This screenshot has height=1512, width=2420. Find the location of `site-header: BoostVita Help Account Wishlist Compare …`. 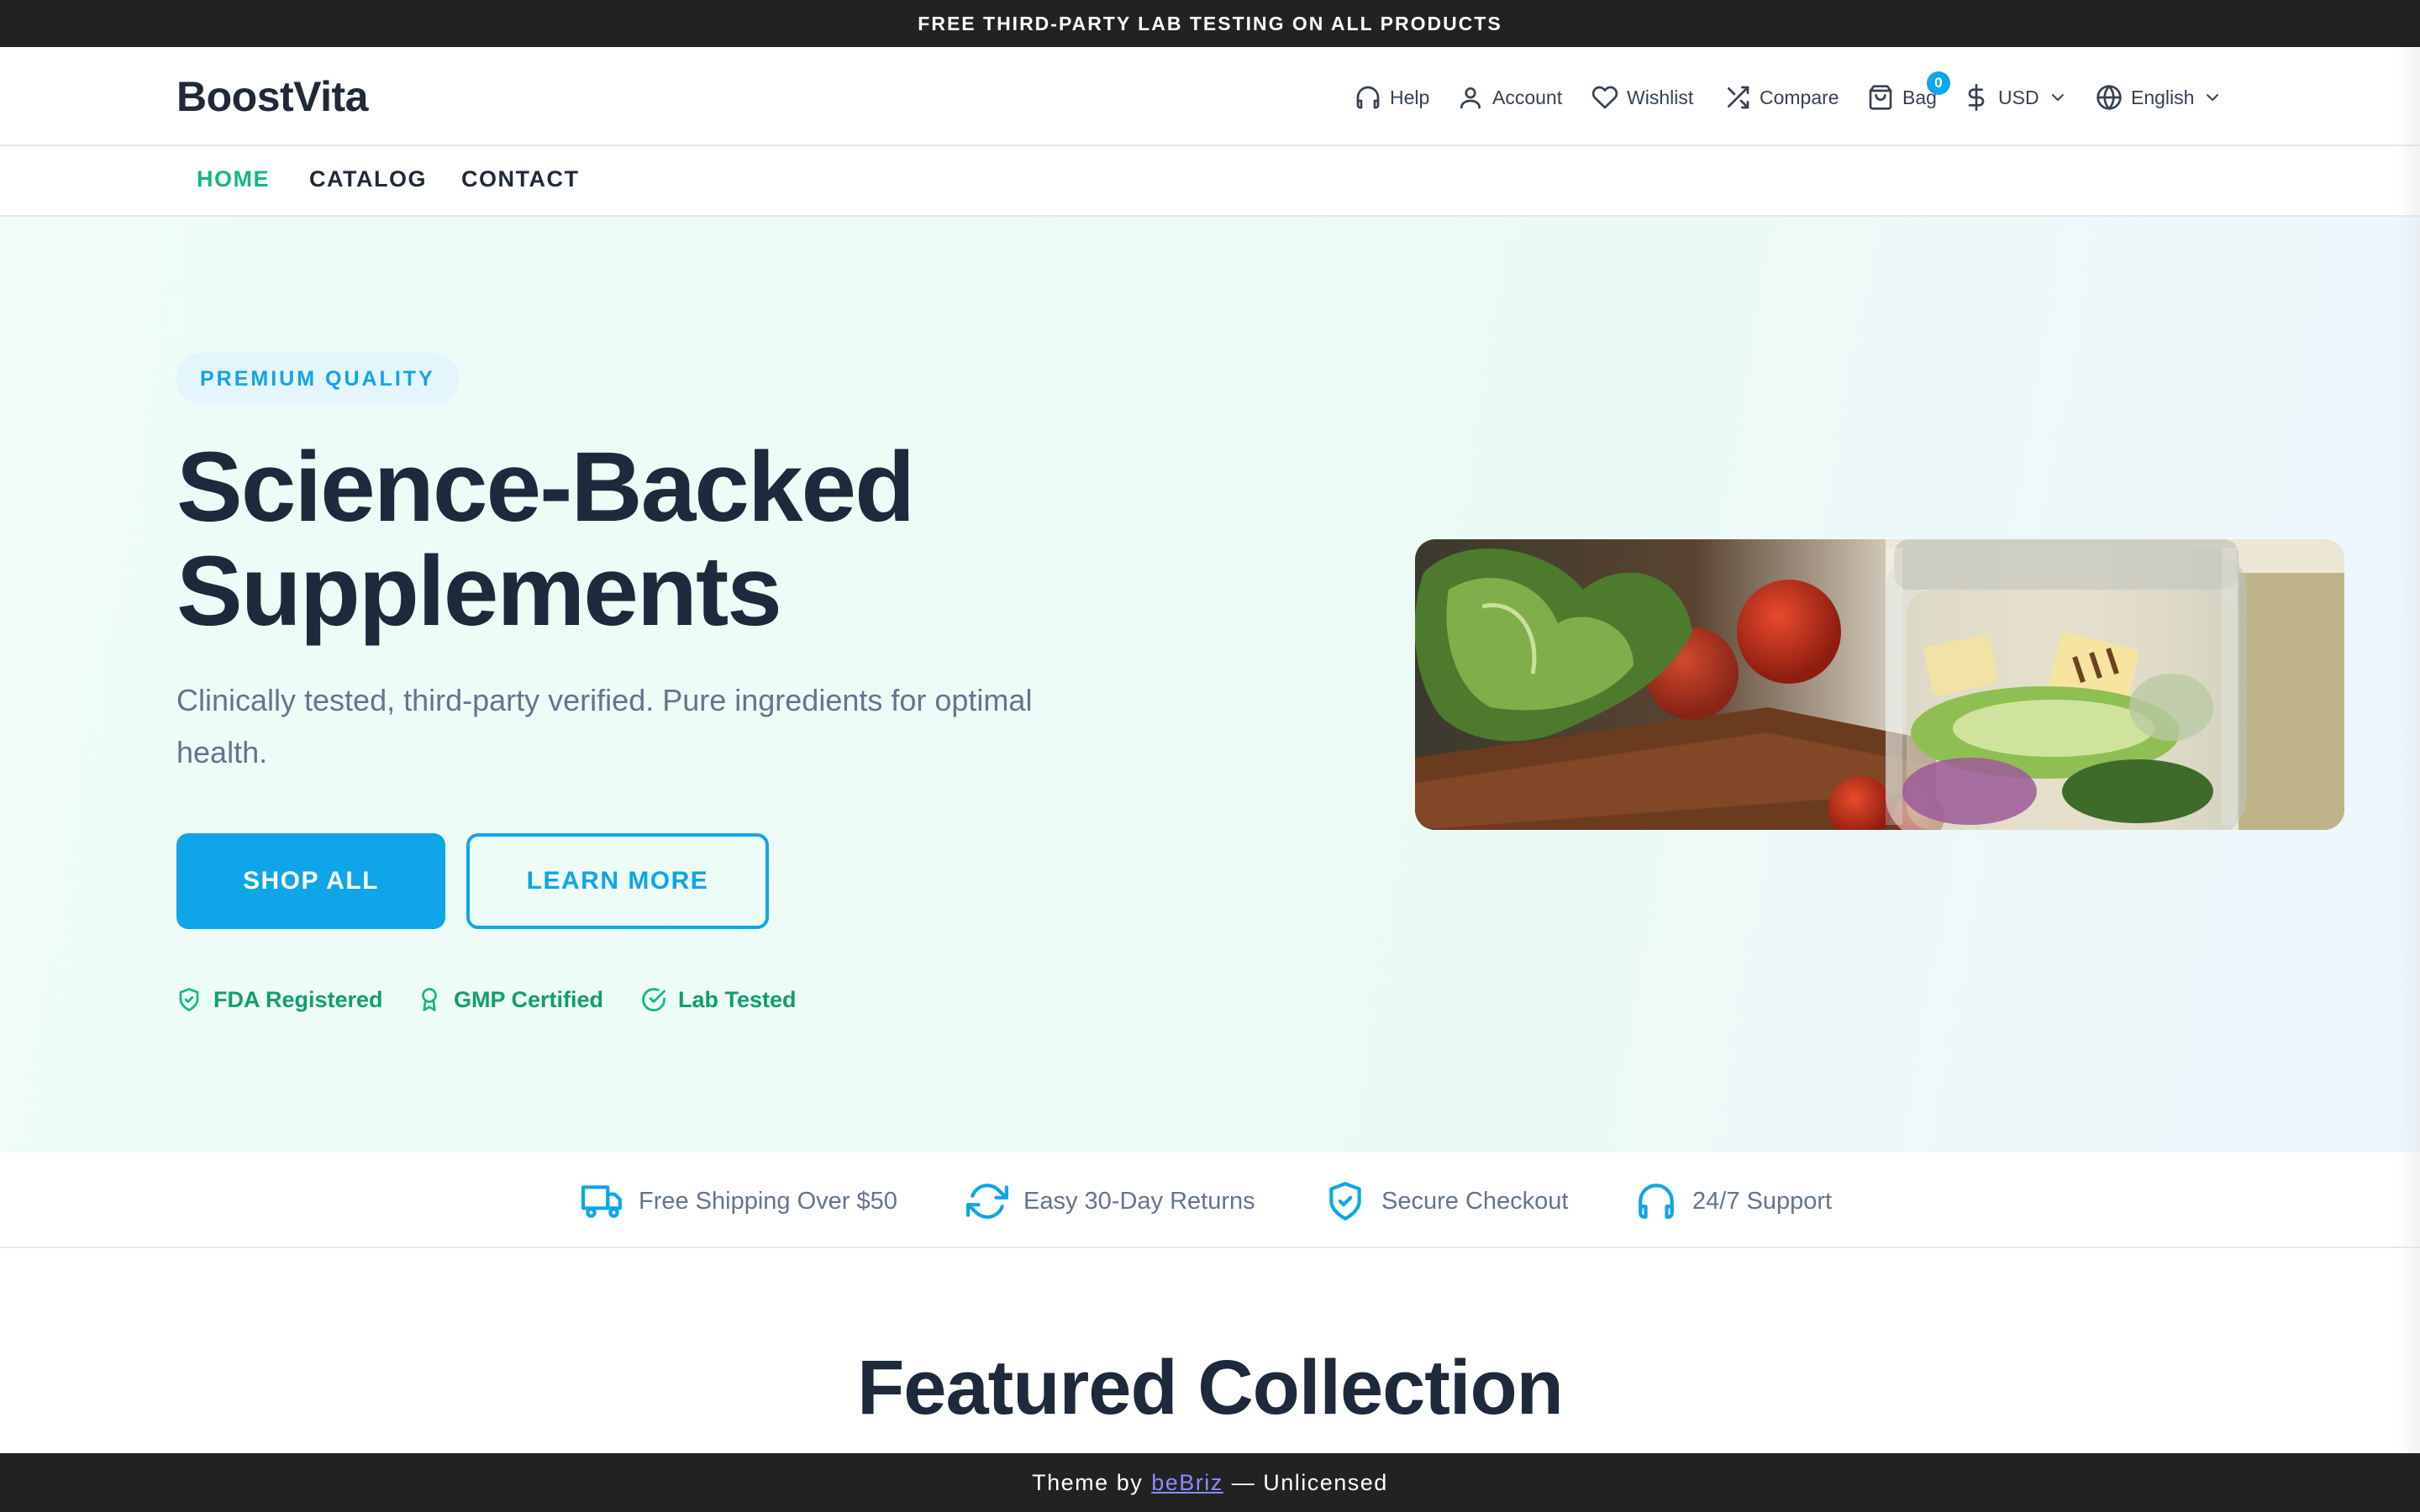

site-header: BoostVita Help Account Wishlist Compare … is located at coordinates (1210, 96).